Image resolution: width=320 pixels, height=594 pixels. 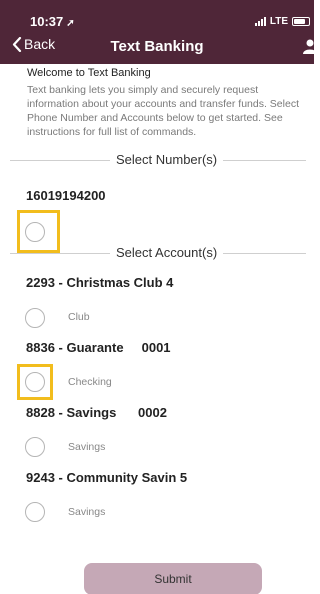 I want to click on network-label: LTE, so click(x=278, y=21).